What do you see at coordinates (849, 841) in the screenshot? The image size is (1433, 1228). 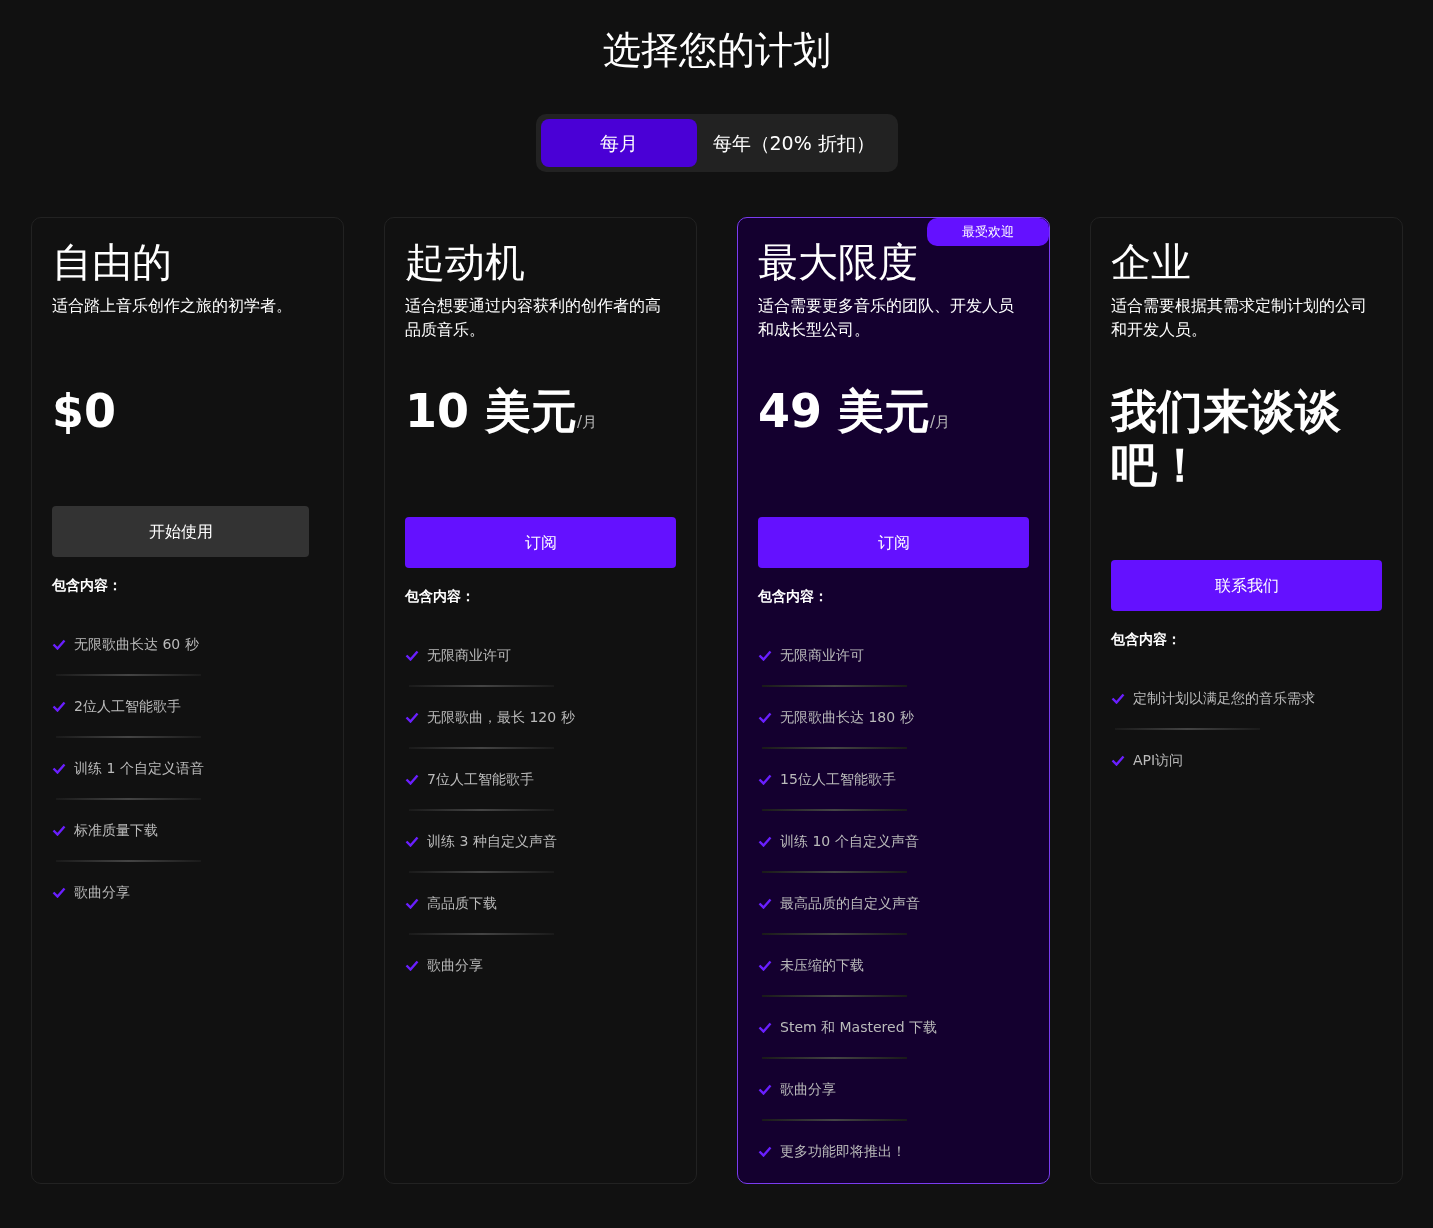 I see `feature-text: 训练 10 个自定义声音` at bounding box center [849, 841].